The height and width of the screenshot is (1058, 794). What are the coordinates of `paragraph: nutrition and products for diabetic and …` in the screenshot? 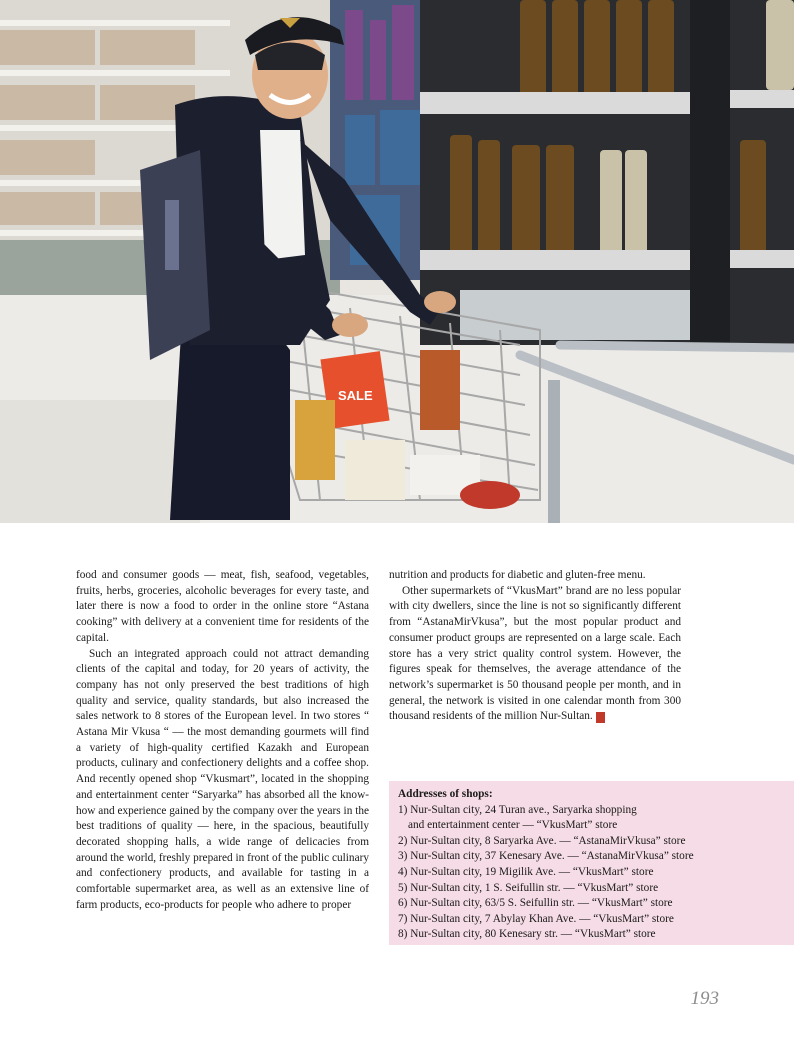 It's located at (517, 575).